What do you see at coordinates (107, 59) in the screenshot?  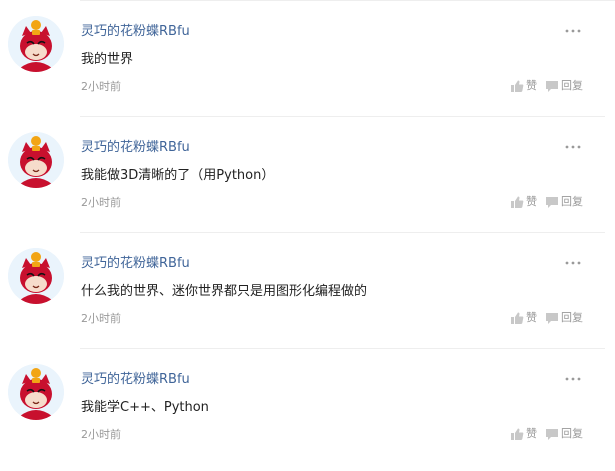 I see `comment-text: 我的世界` at bounding box center [107, 59].